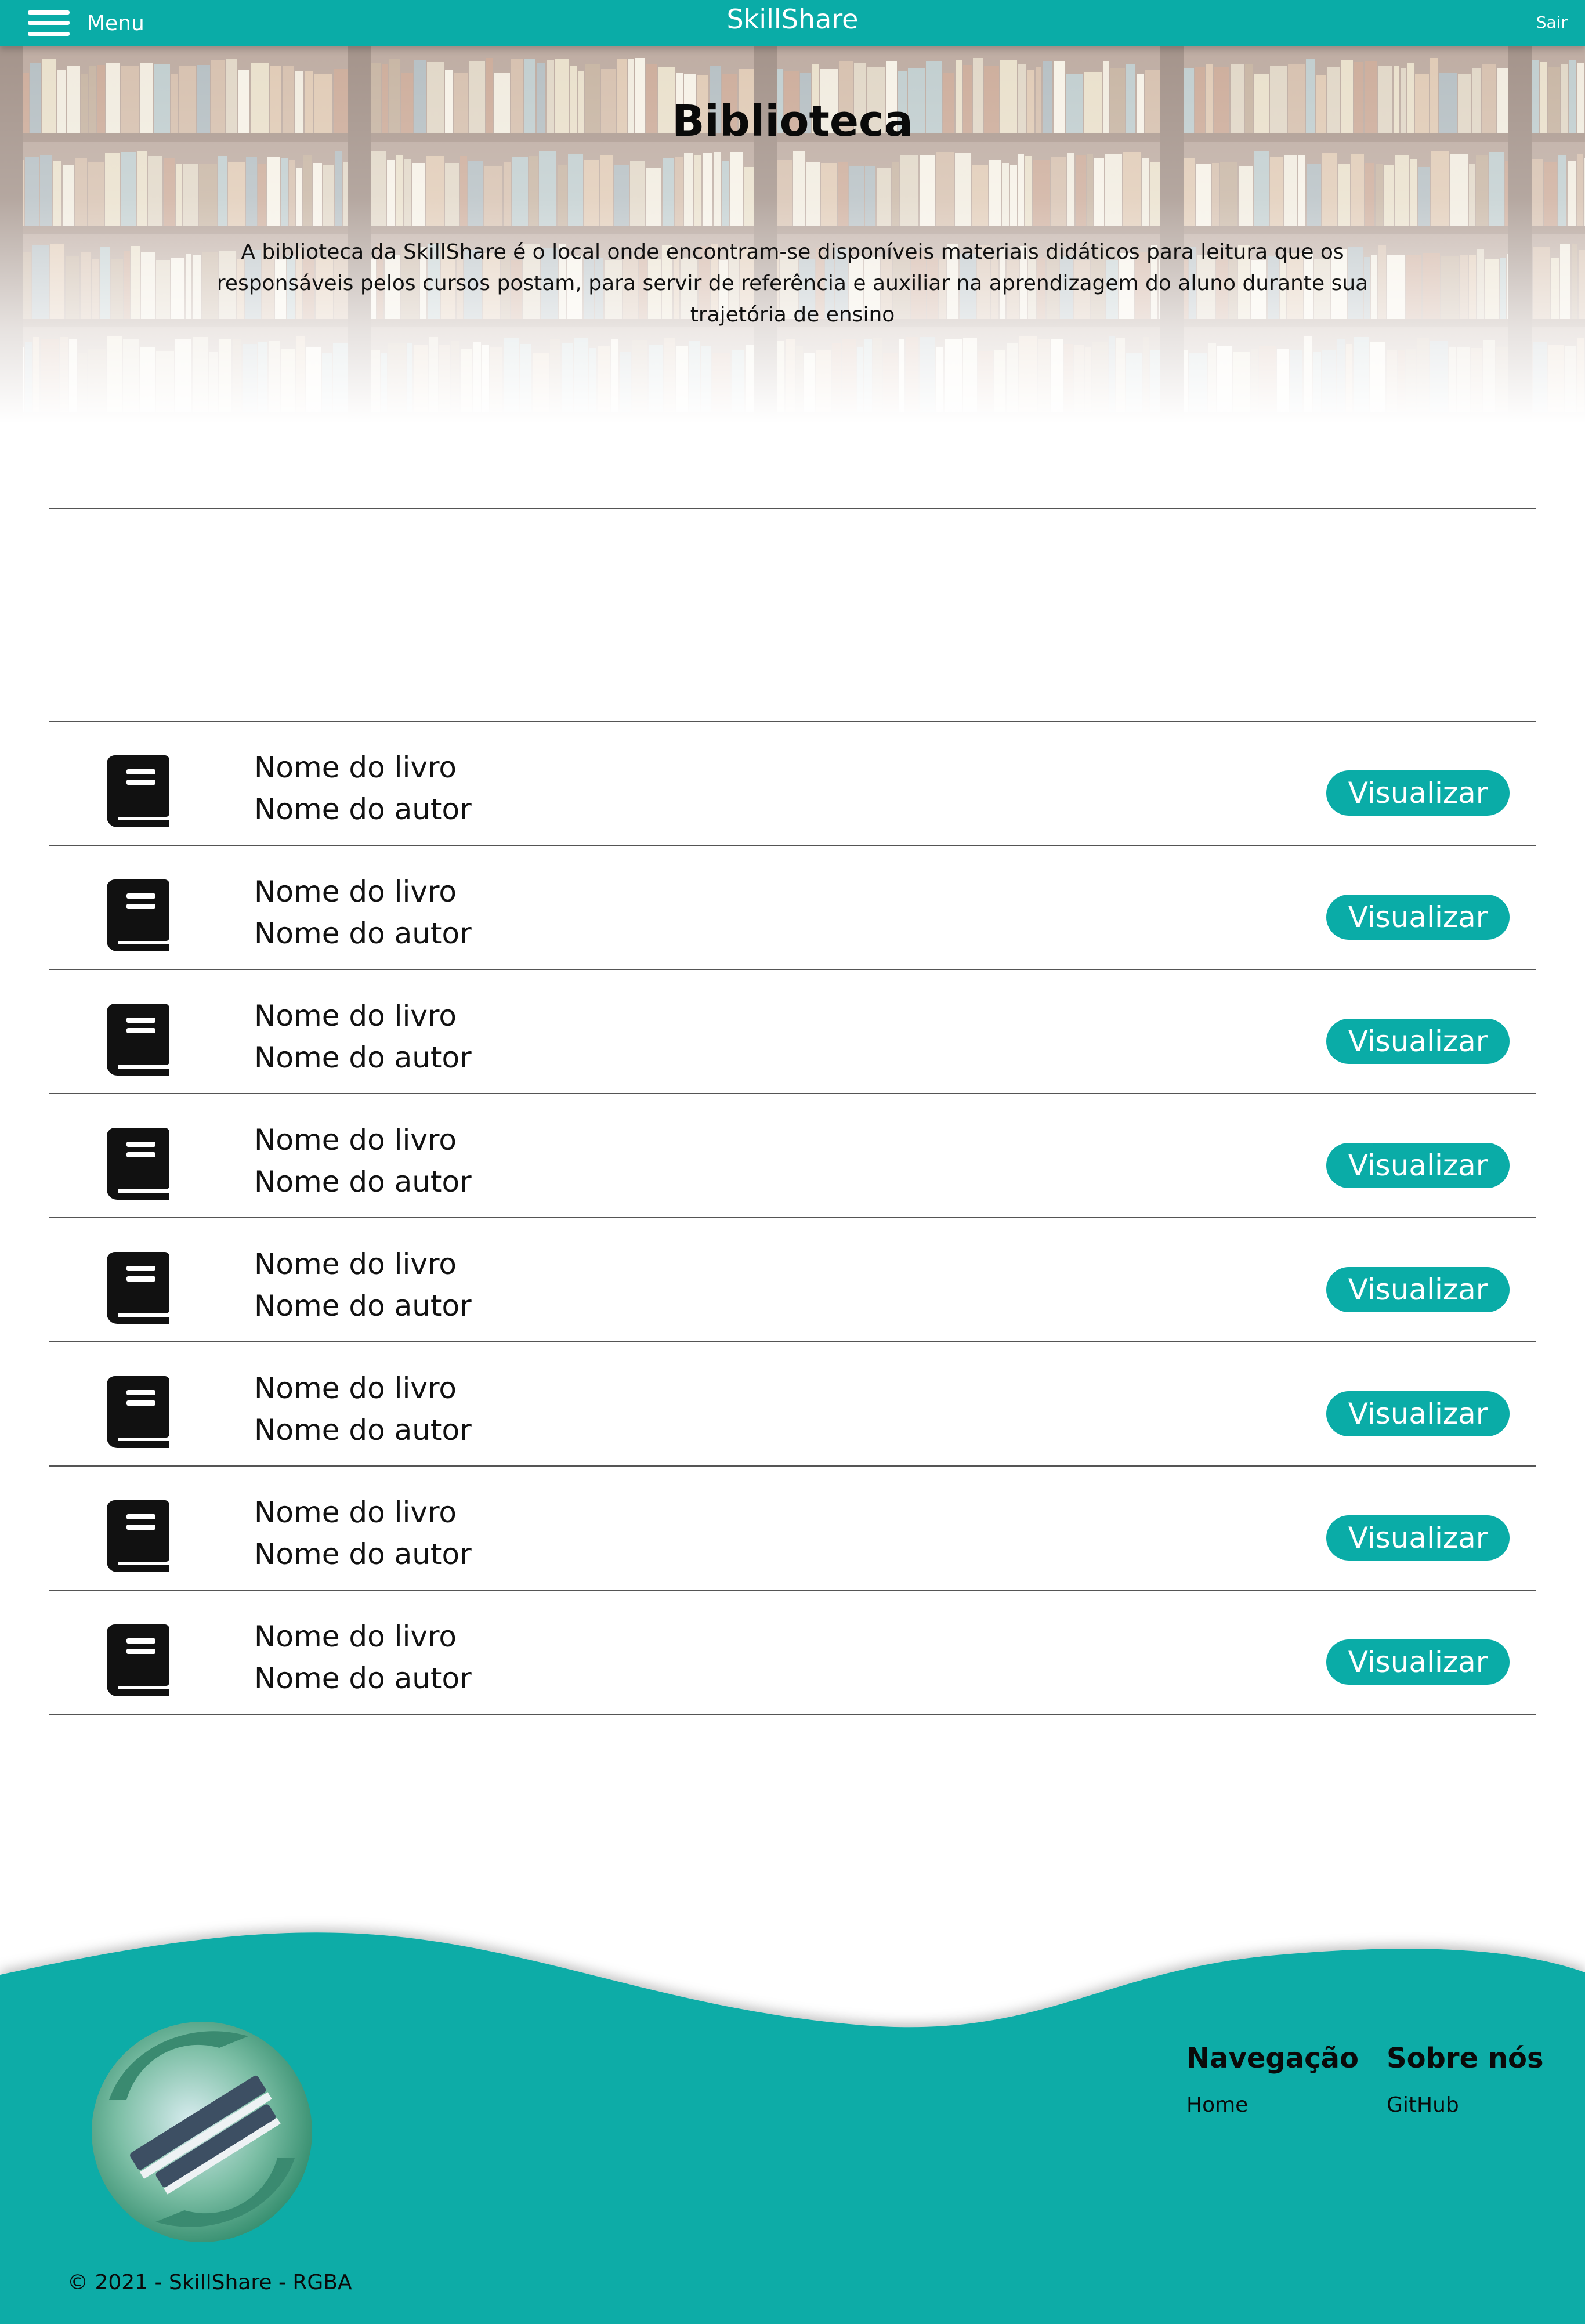  What do you see at coordinates (1423, 2105) in the screenshot?
I see `footer-github-link: GitHub` at bounding box center [1423, 2105].